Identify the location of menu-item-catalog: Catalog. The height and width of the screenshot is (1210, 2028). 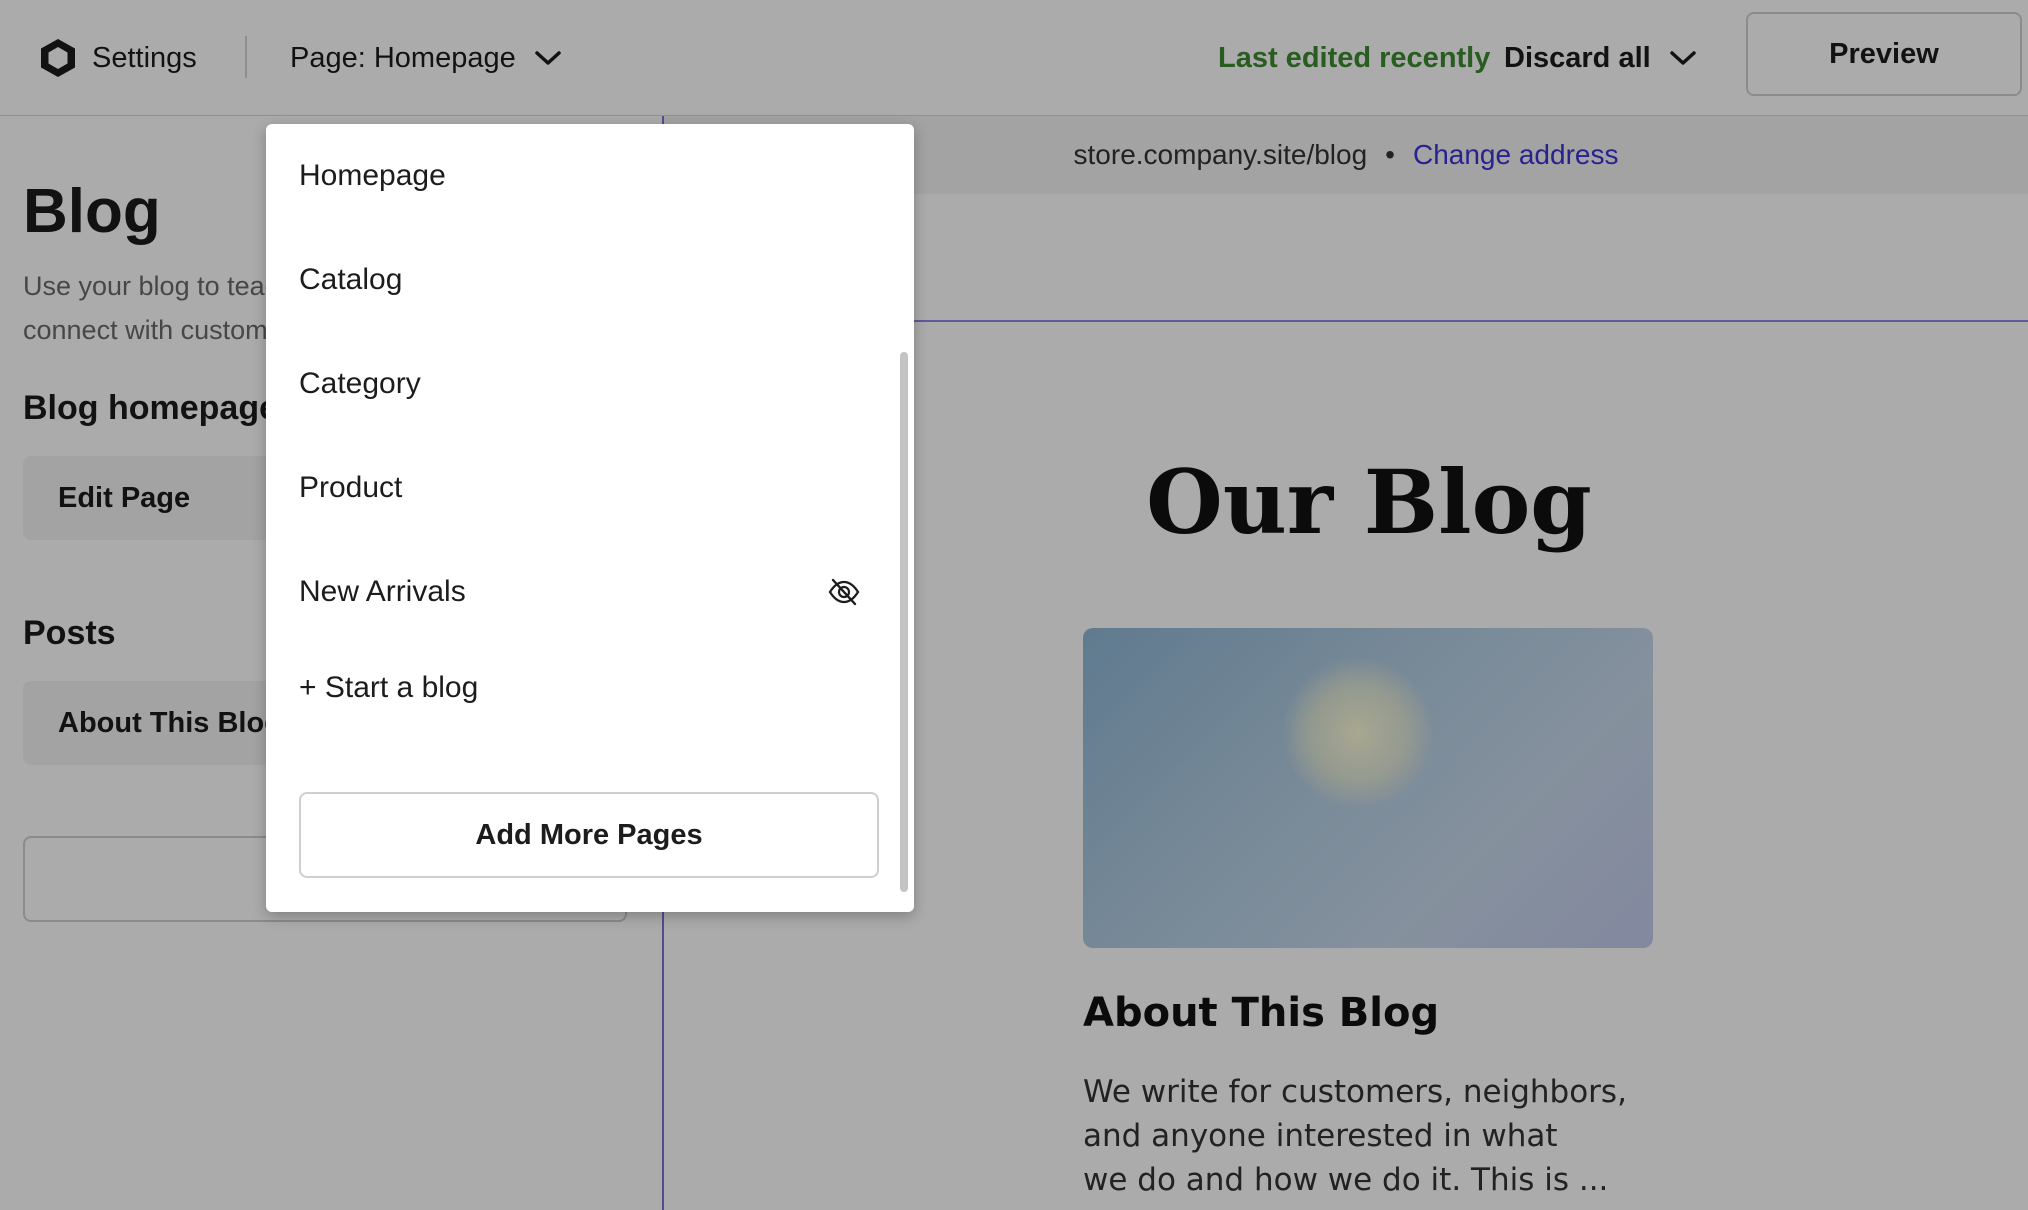
(588, 280).